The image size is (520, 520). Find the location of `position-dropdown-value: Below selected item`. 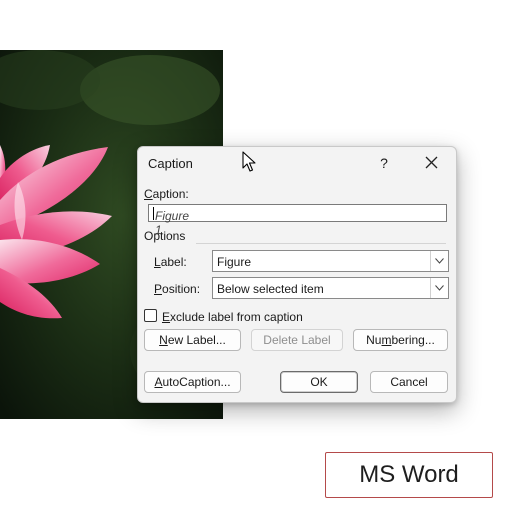

position-dropdown-value: Below selected item is located at coordinates (270, 289).